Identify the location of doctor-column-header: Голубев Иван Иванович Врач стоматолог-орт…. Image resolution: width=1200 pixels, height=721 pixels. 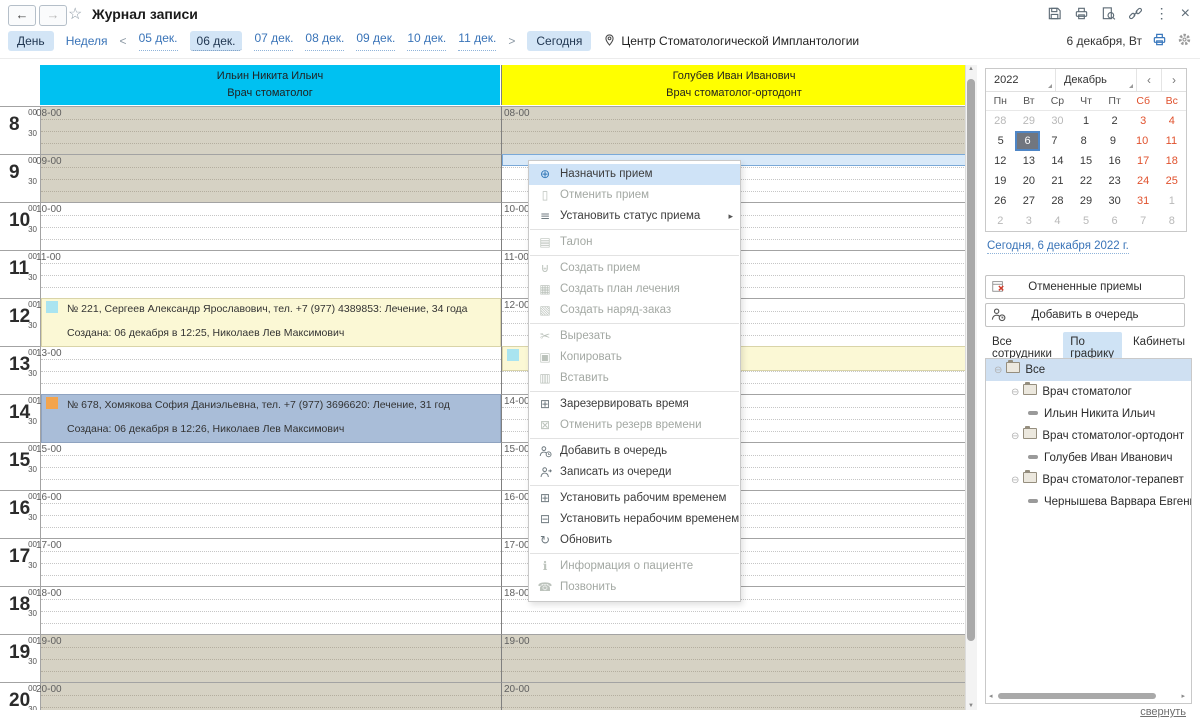
(733, 85).